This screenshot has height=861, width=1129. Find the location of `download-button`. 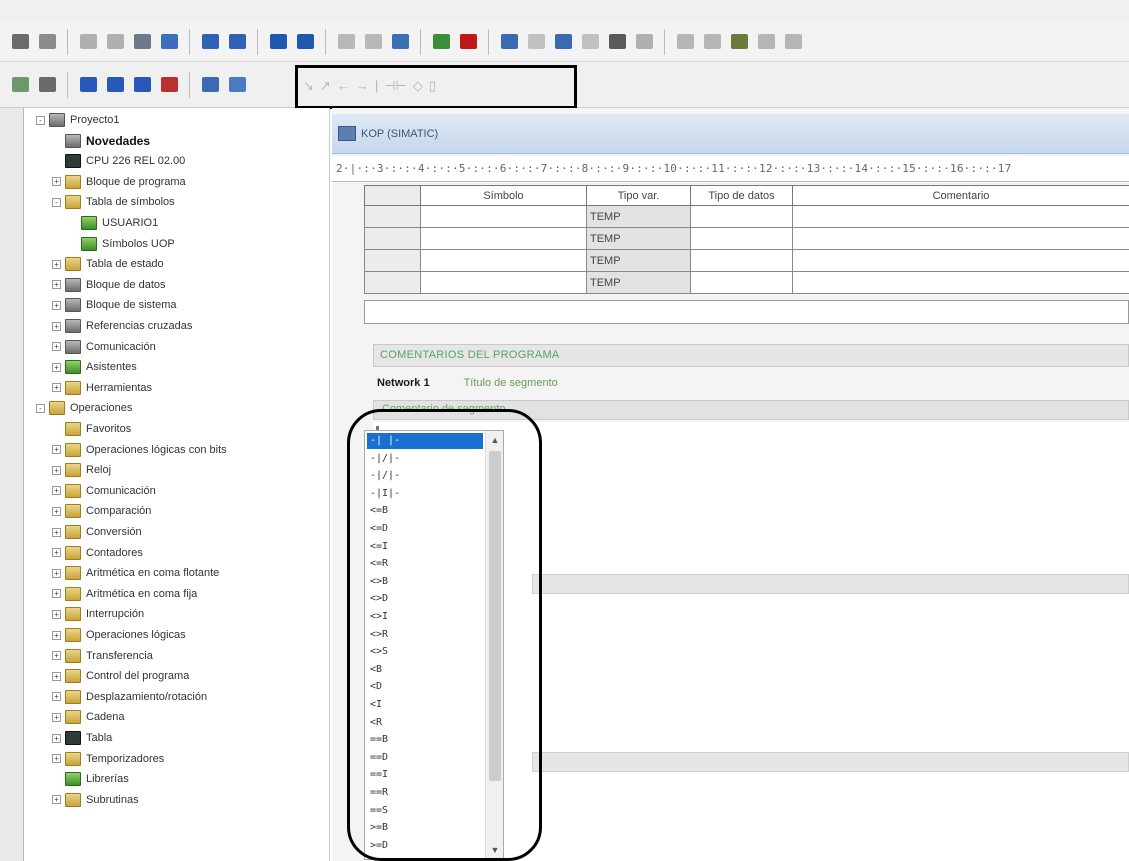

download-button is located at coordinates (305, 42).